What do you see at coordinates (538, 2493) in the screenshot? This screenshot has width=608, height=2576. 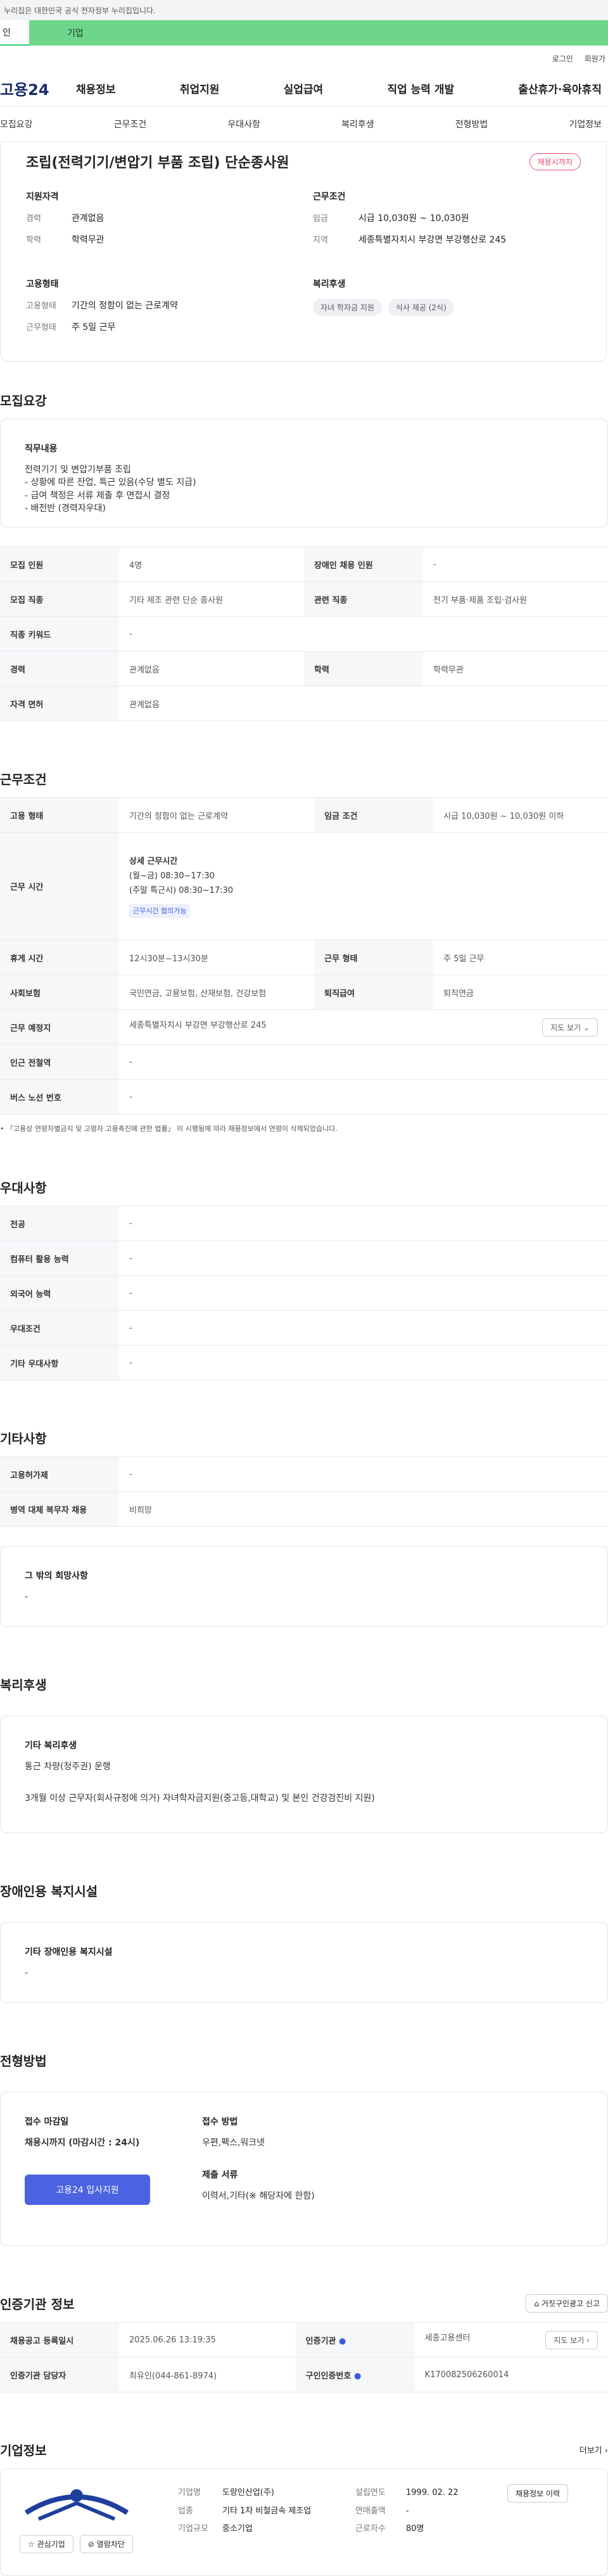 I see `job-history-button: 채용정보 이력` at bounding box center [538, 2493].